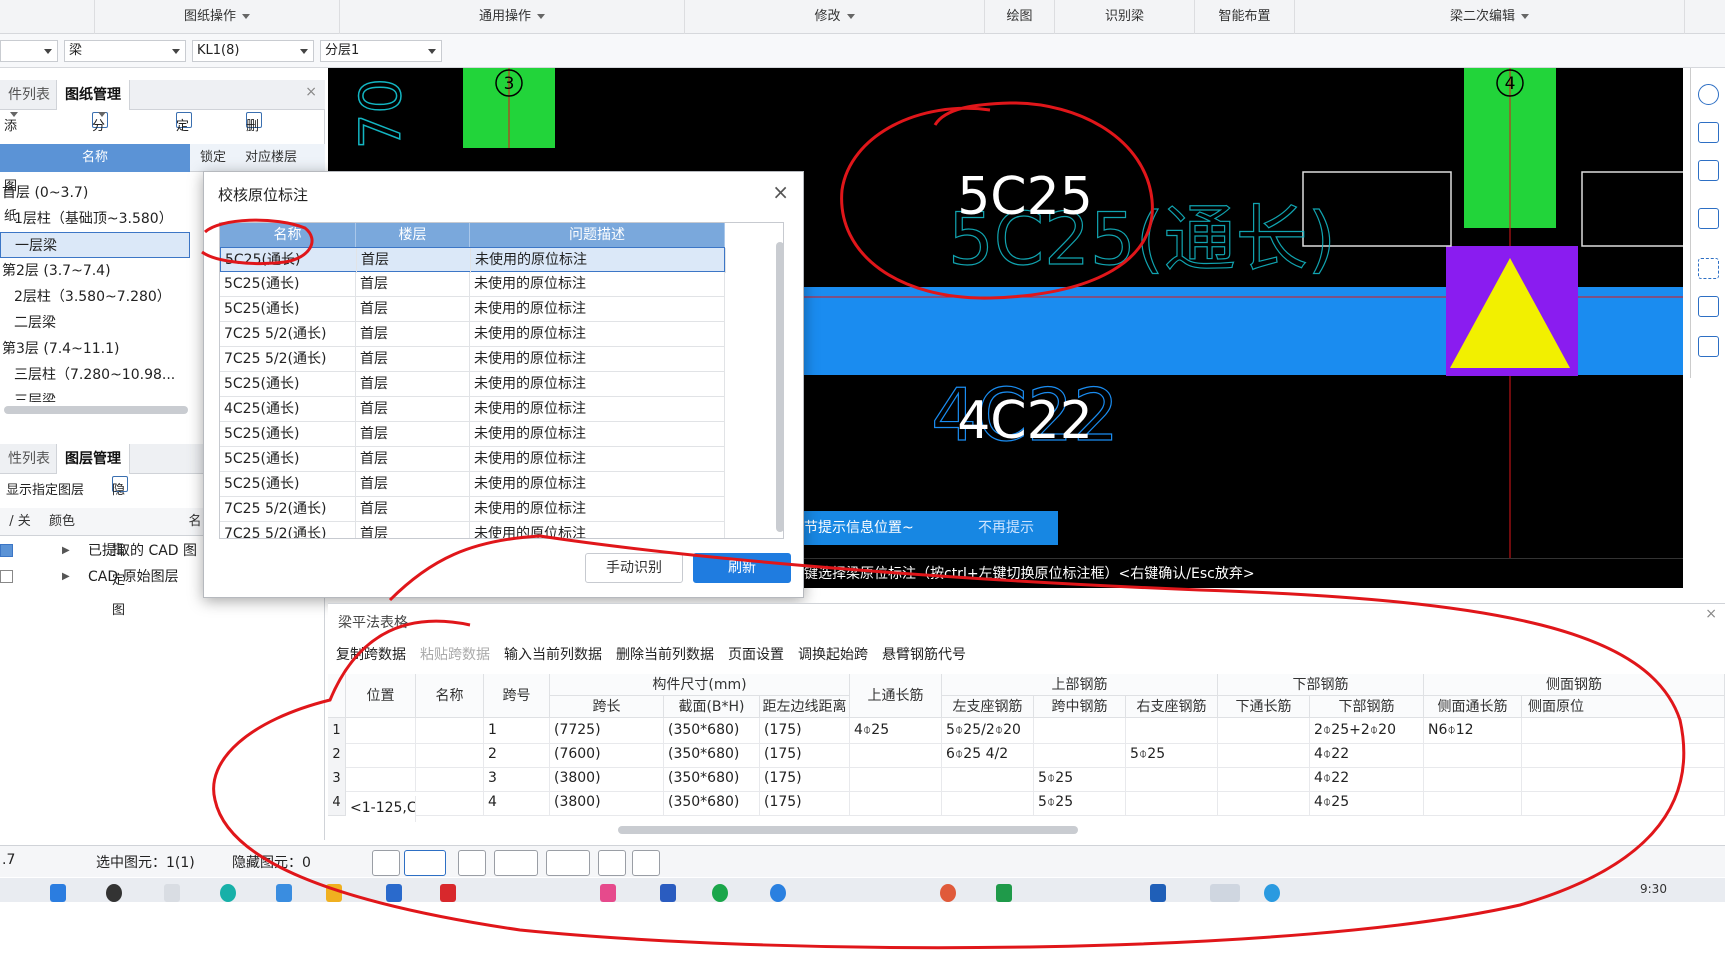 Image resolution: width=1725 pixels, height=956 pixels. What do you see at coordinates (997, 200) in the screenshot?
I see `circle-annotation-top` at bounding box center [997, 200].